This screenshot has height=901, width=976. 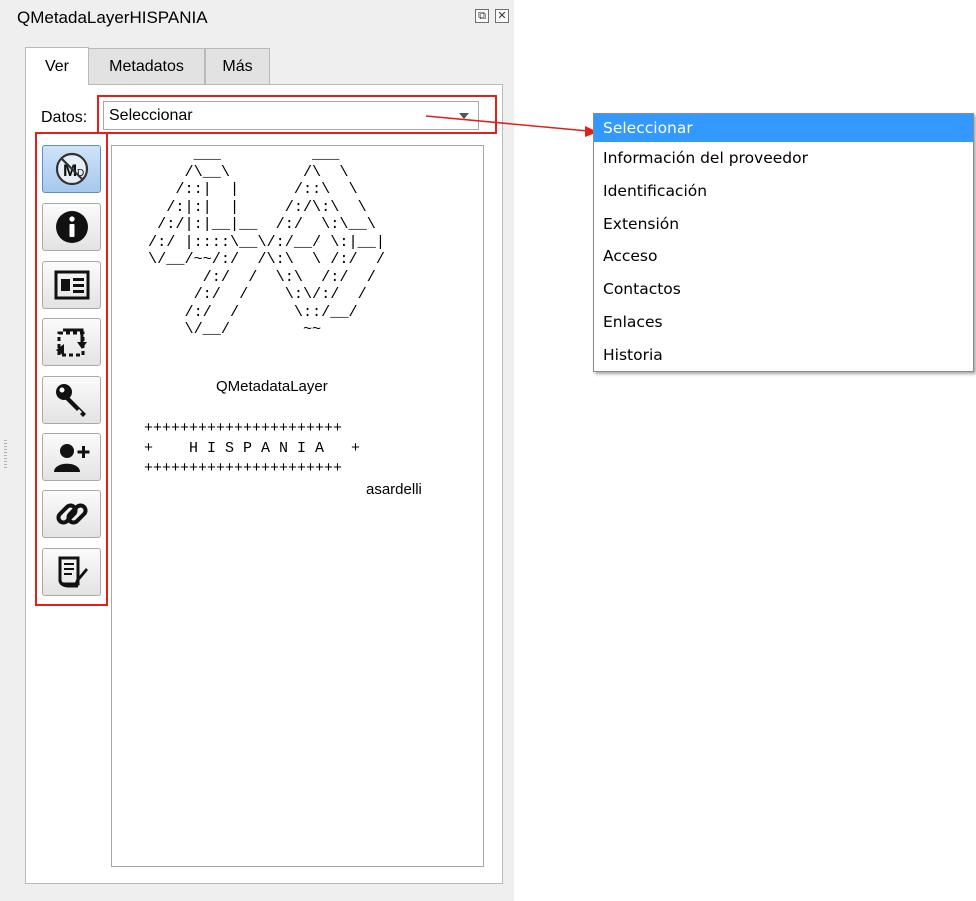 I want to click on links-button, so click(x=71, y=514).